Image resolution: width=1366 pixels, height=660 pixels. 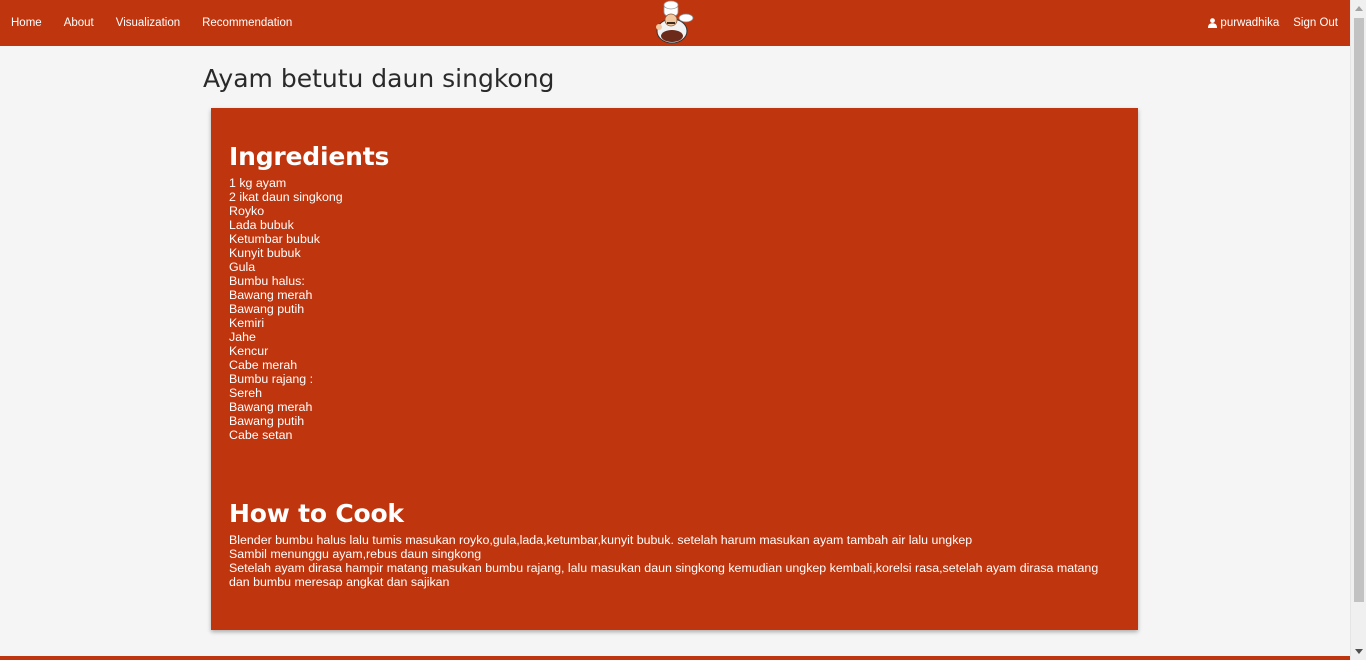 I want to click on vertical-scrollbar, so click(x=1358, y=330).